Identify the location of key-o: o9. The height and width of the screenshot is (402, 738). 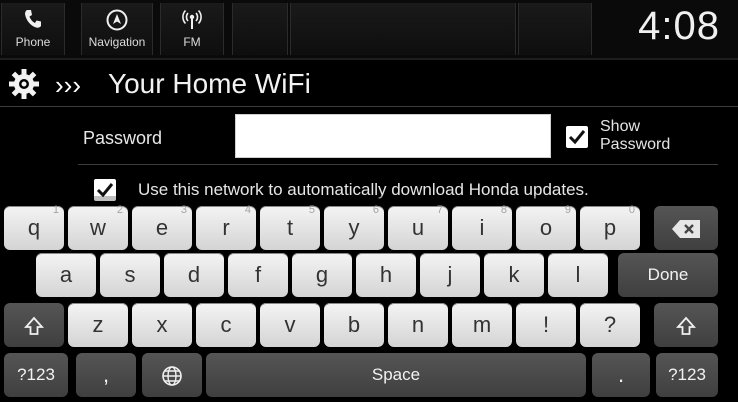
(546, 227).